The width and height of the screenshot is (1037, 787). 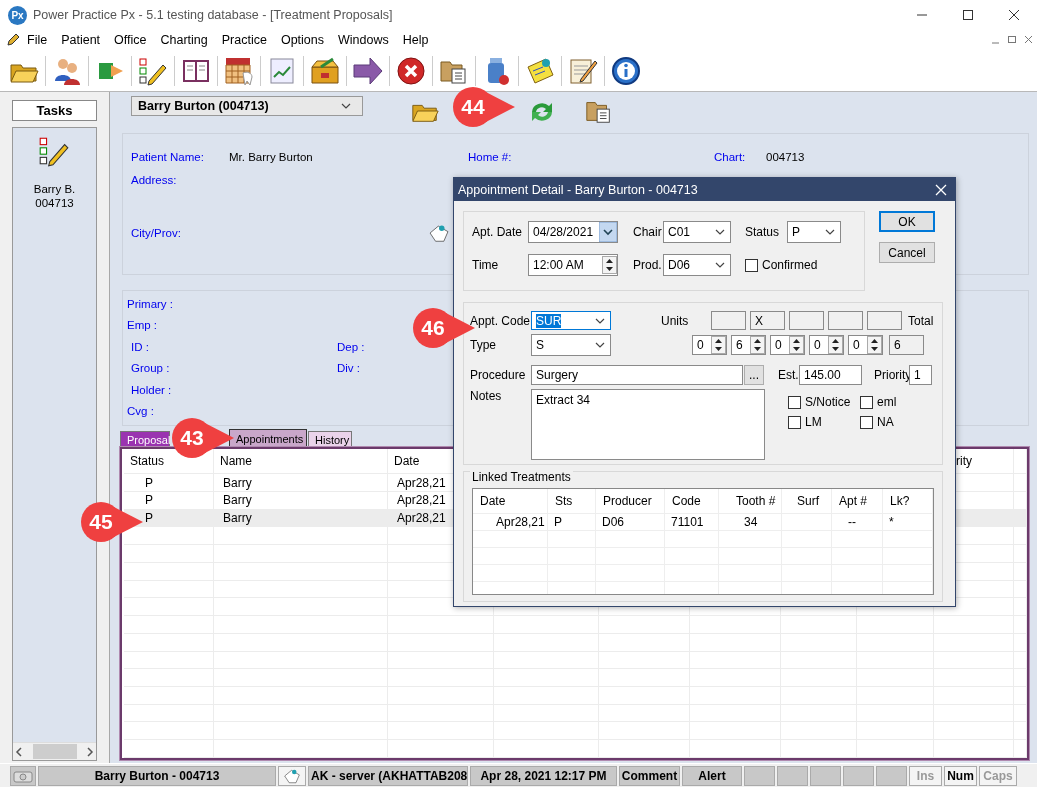 What do you see at coordinates (697, 232) in the screenshot?
I see `chair-dropdown: C01` at bounding box center [697, 232].